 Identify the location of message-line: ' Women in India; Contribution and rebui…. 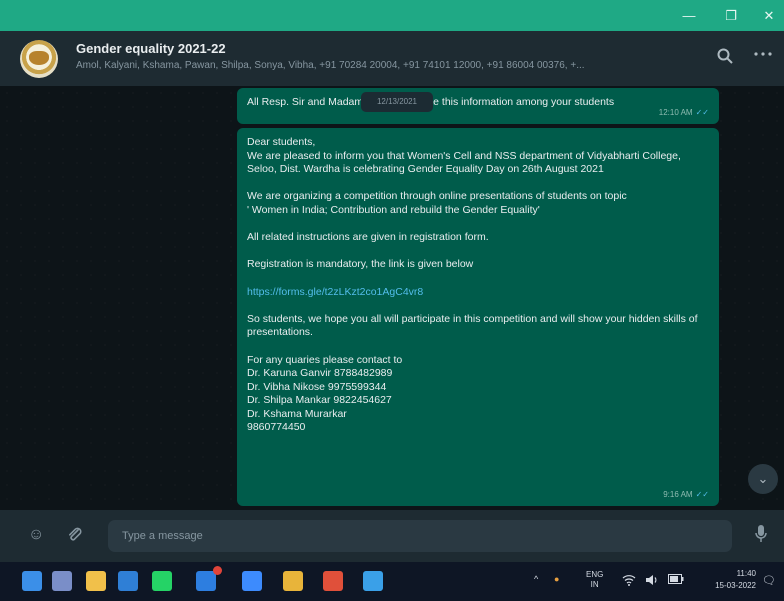
(393, 209).